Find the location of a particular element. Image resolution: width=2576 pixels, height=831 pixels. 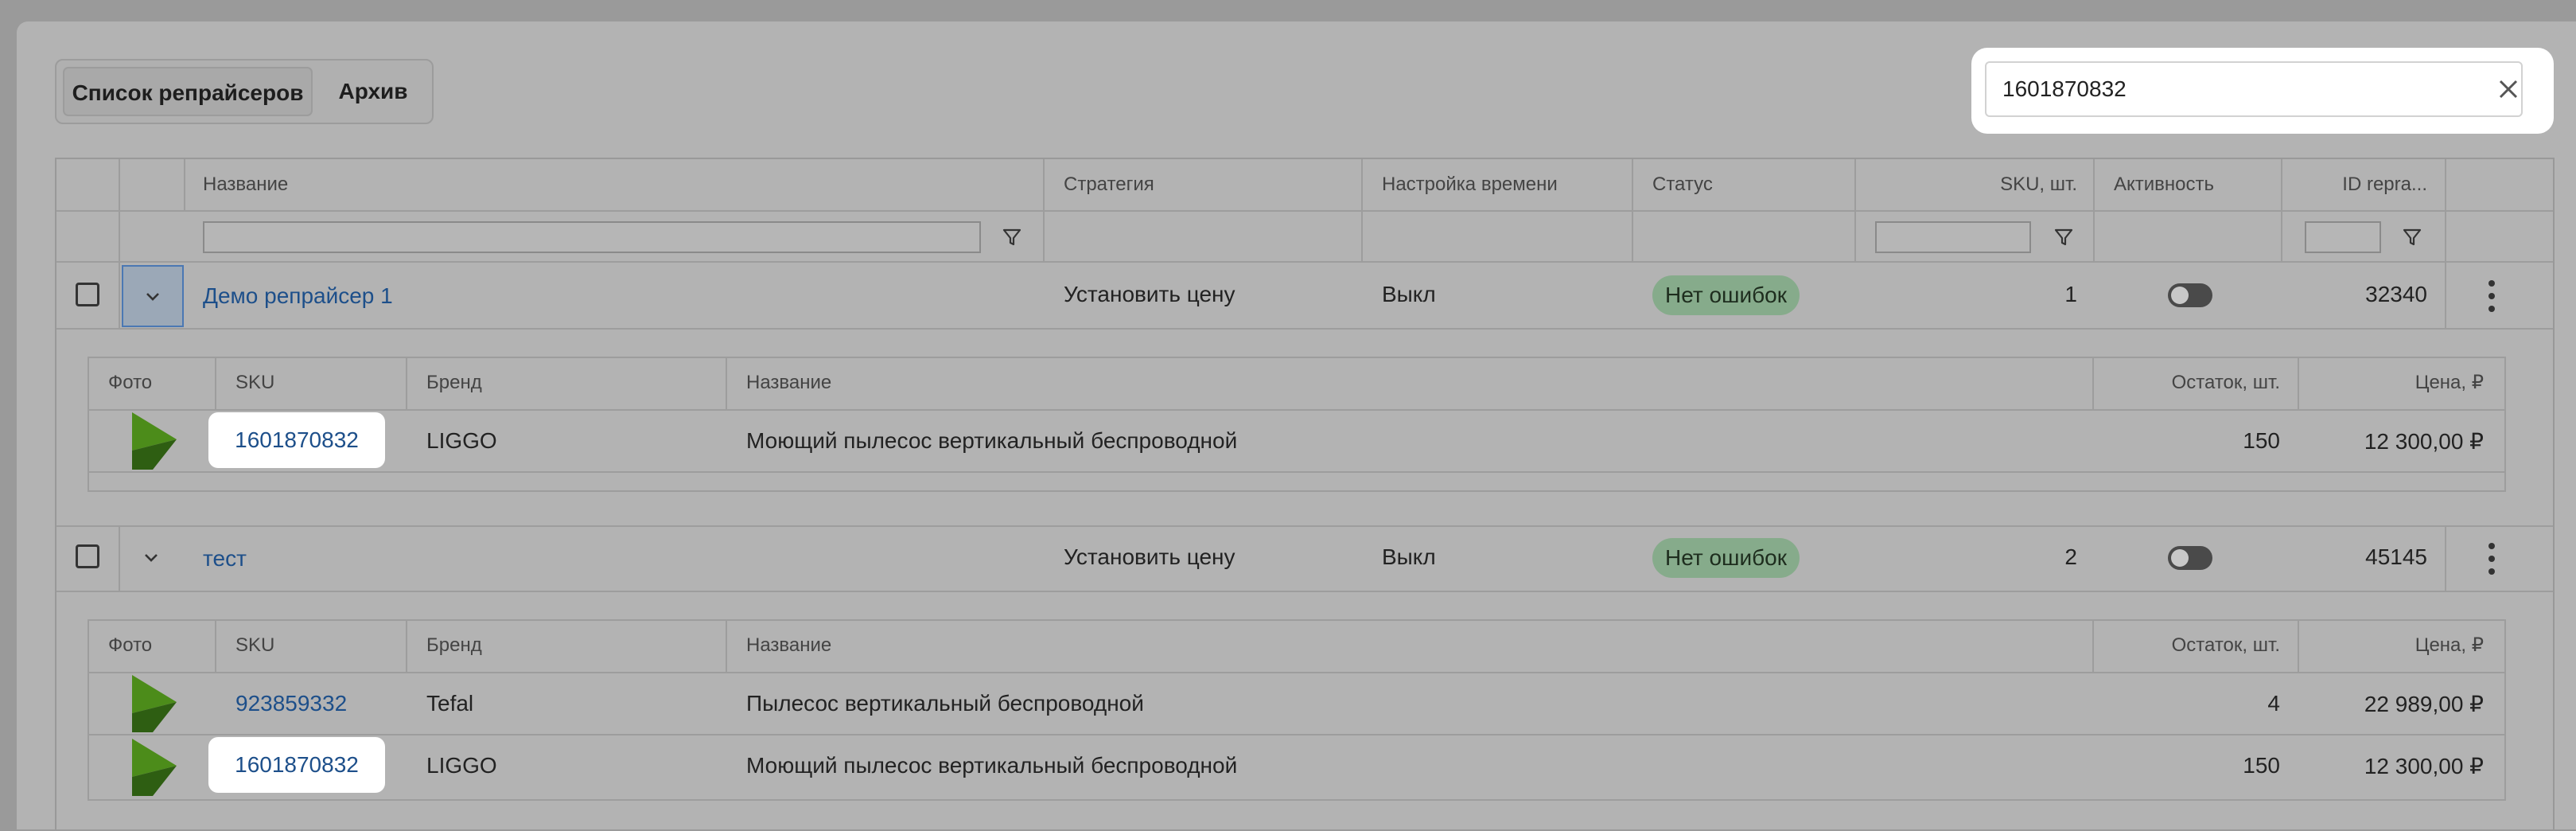

tab-archive: Архив is located at coordinates (373, 92).